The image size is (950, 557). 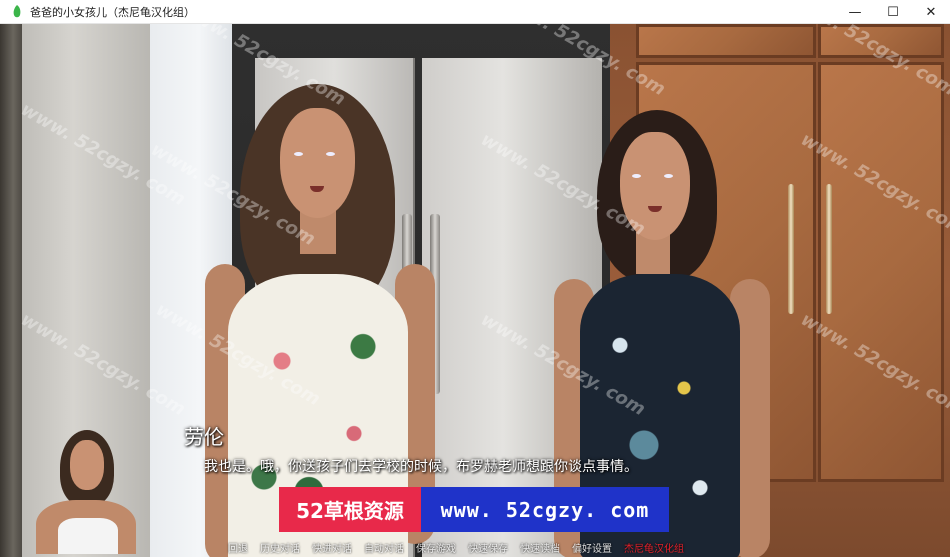 I want to click on portrait-top, so click(x=88, y=536).